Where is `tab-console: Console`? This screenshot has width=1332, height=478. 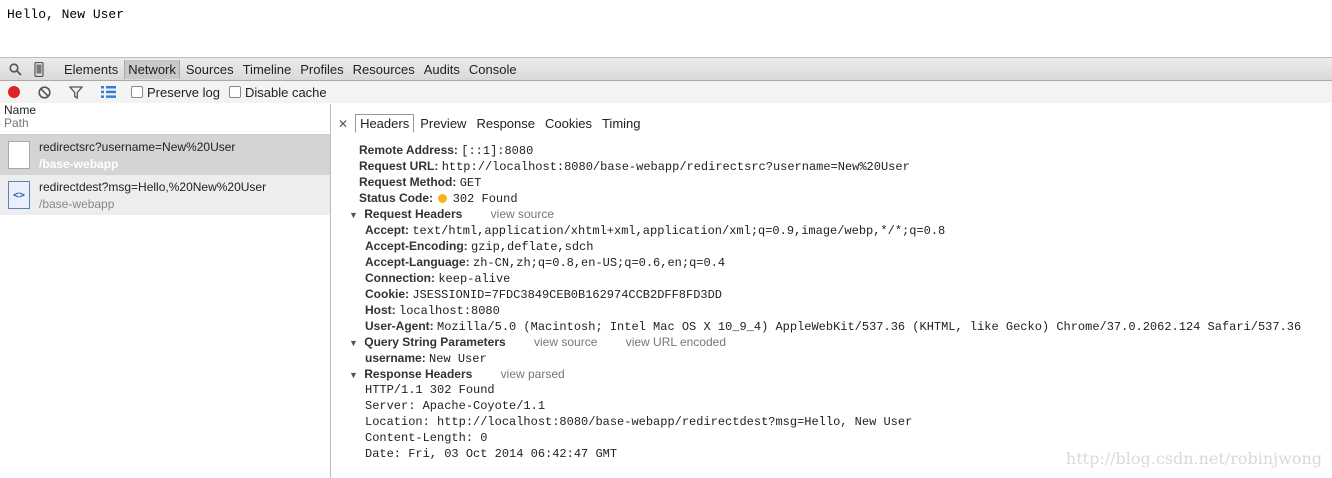 tab-console: Console is located at coordinates (493, 69).